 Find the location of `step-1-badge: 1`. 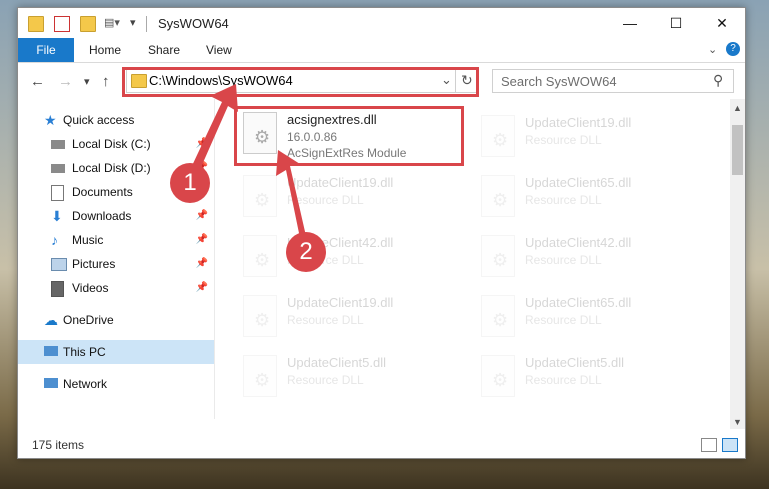

step-1-badge: 1 is located at coordinates (190, 183).